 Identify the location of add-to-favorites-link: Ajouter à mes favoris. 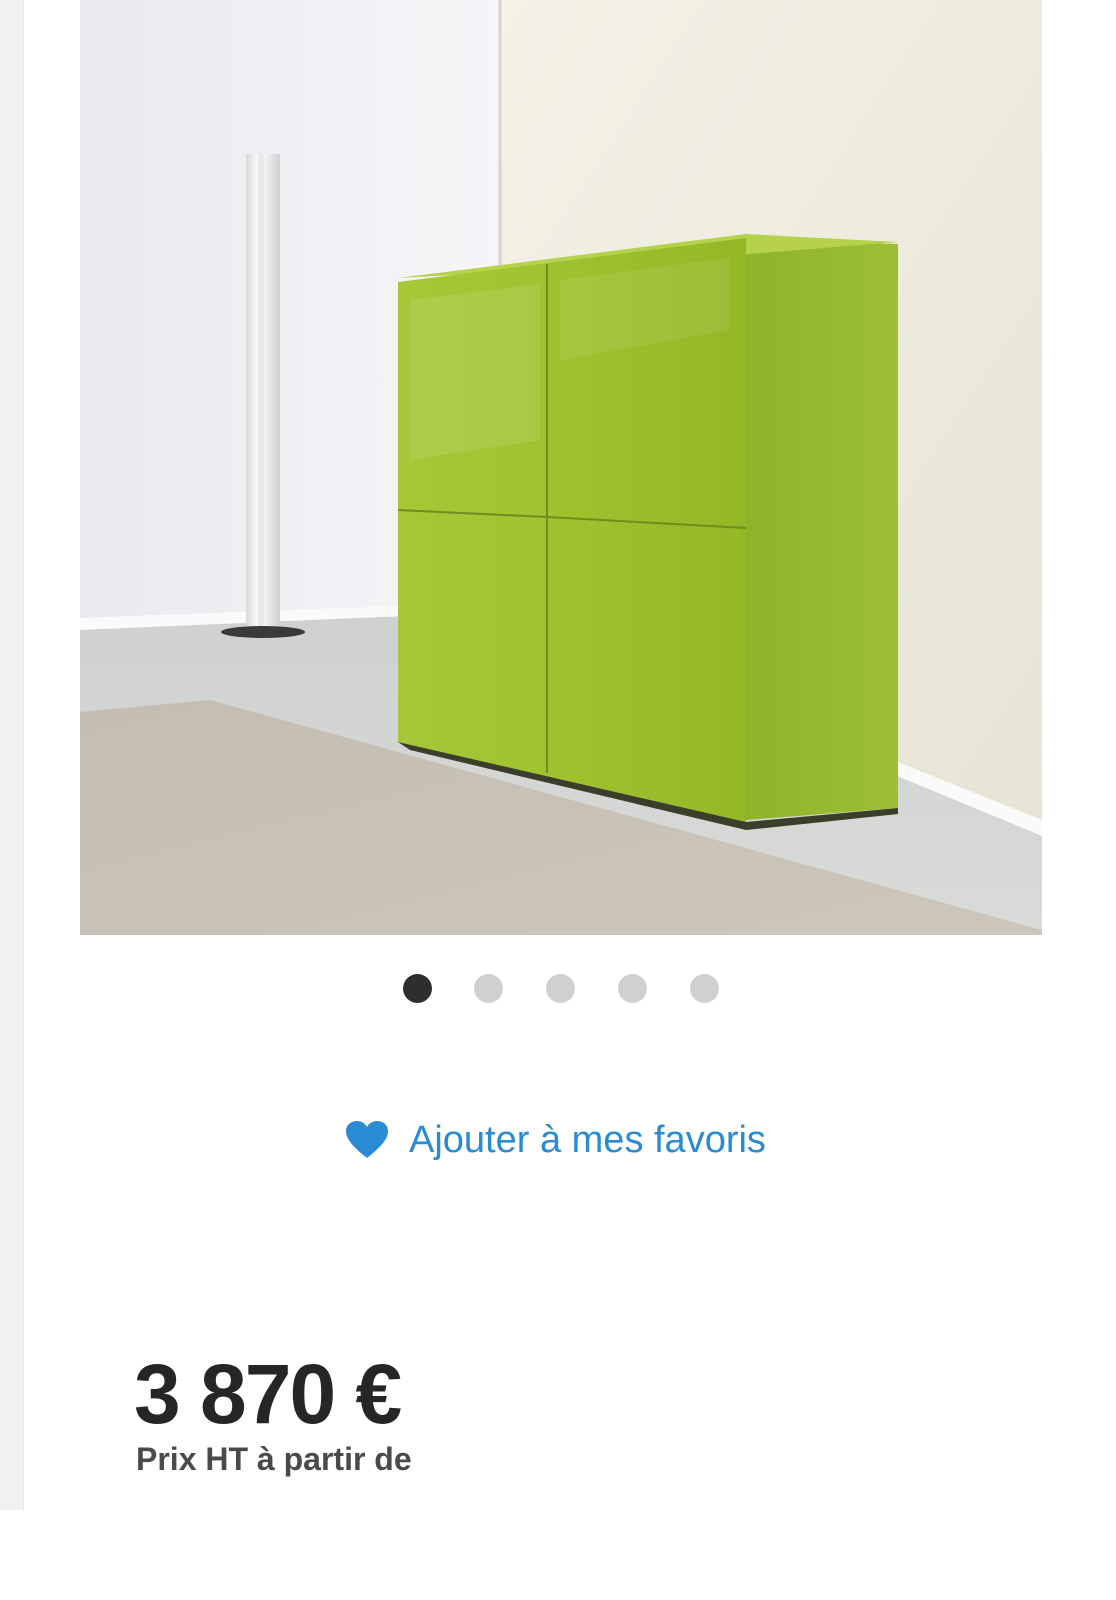
(555, 1140).